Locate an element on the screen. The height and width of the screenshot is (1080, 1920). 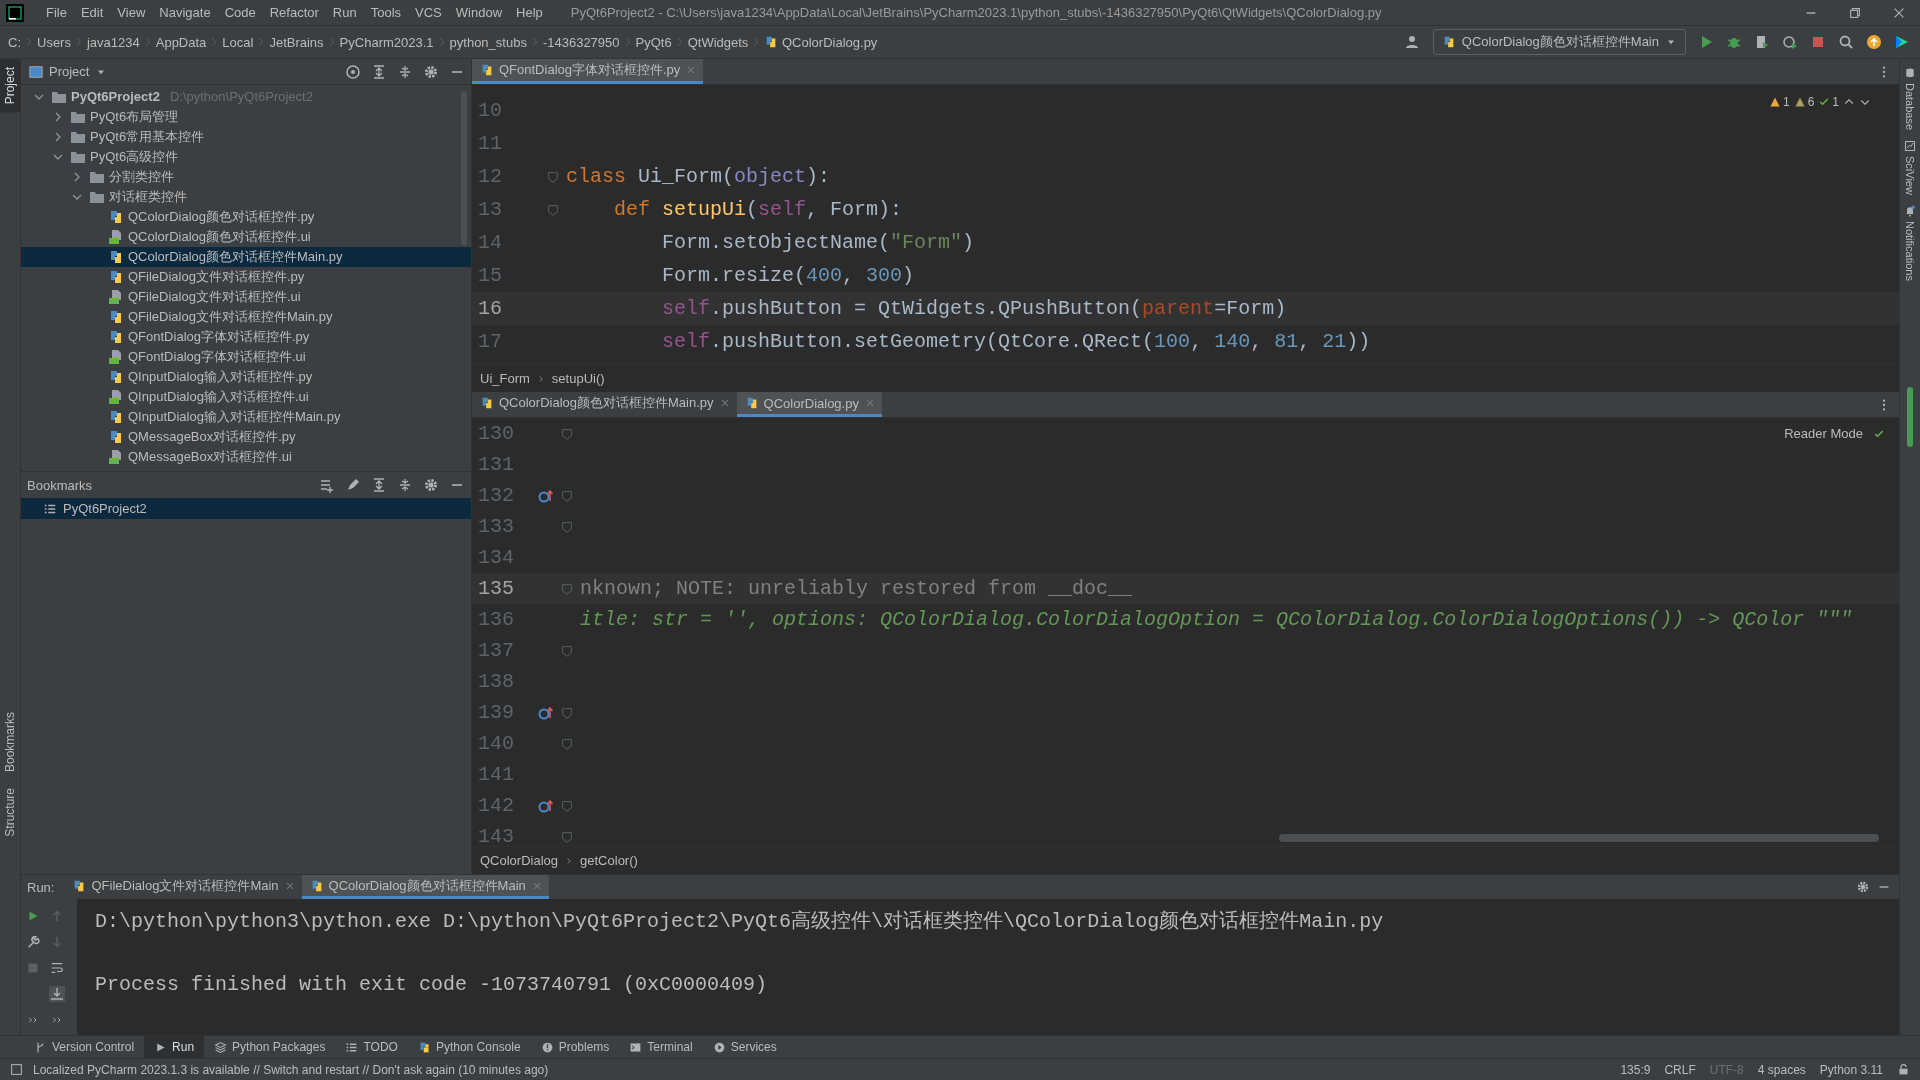
path-breadcrumb: python_stubs is located at coordinates (488, 42).